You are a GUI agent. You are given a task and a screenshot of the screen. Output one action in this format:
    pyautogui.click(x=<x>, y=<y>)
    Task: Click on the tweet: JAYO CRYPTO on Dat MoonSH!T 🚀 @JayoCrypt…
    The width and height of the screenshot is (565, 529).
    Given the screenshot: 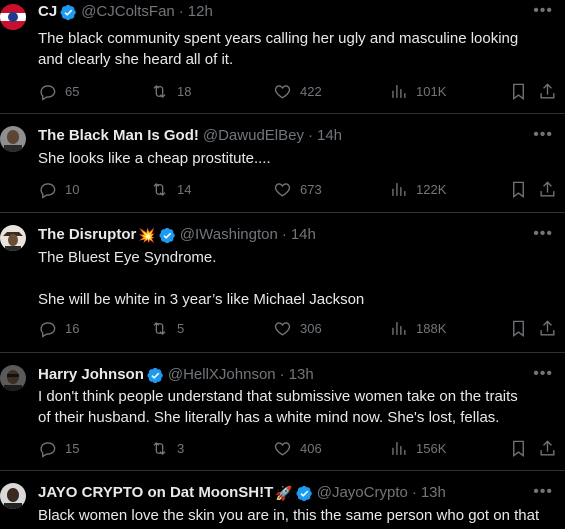 What is the action you would take?
    pyautogui.click(x=282, y=500)
    